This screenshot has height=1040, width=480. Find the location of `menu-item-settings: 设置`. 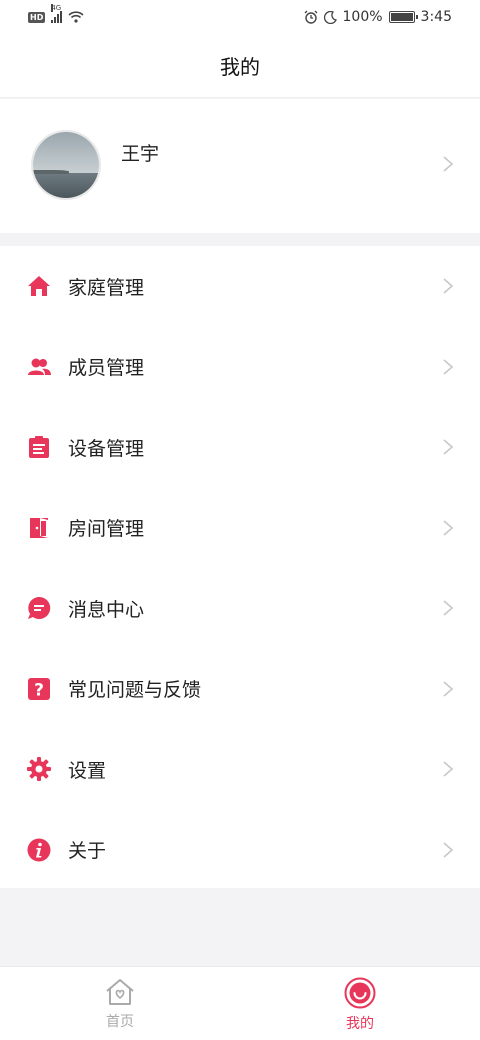

menu-item-settings: 设置 is located at coordinates (240, 769).